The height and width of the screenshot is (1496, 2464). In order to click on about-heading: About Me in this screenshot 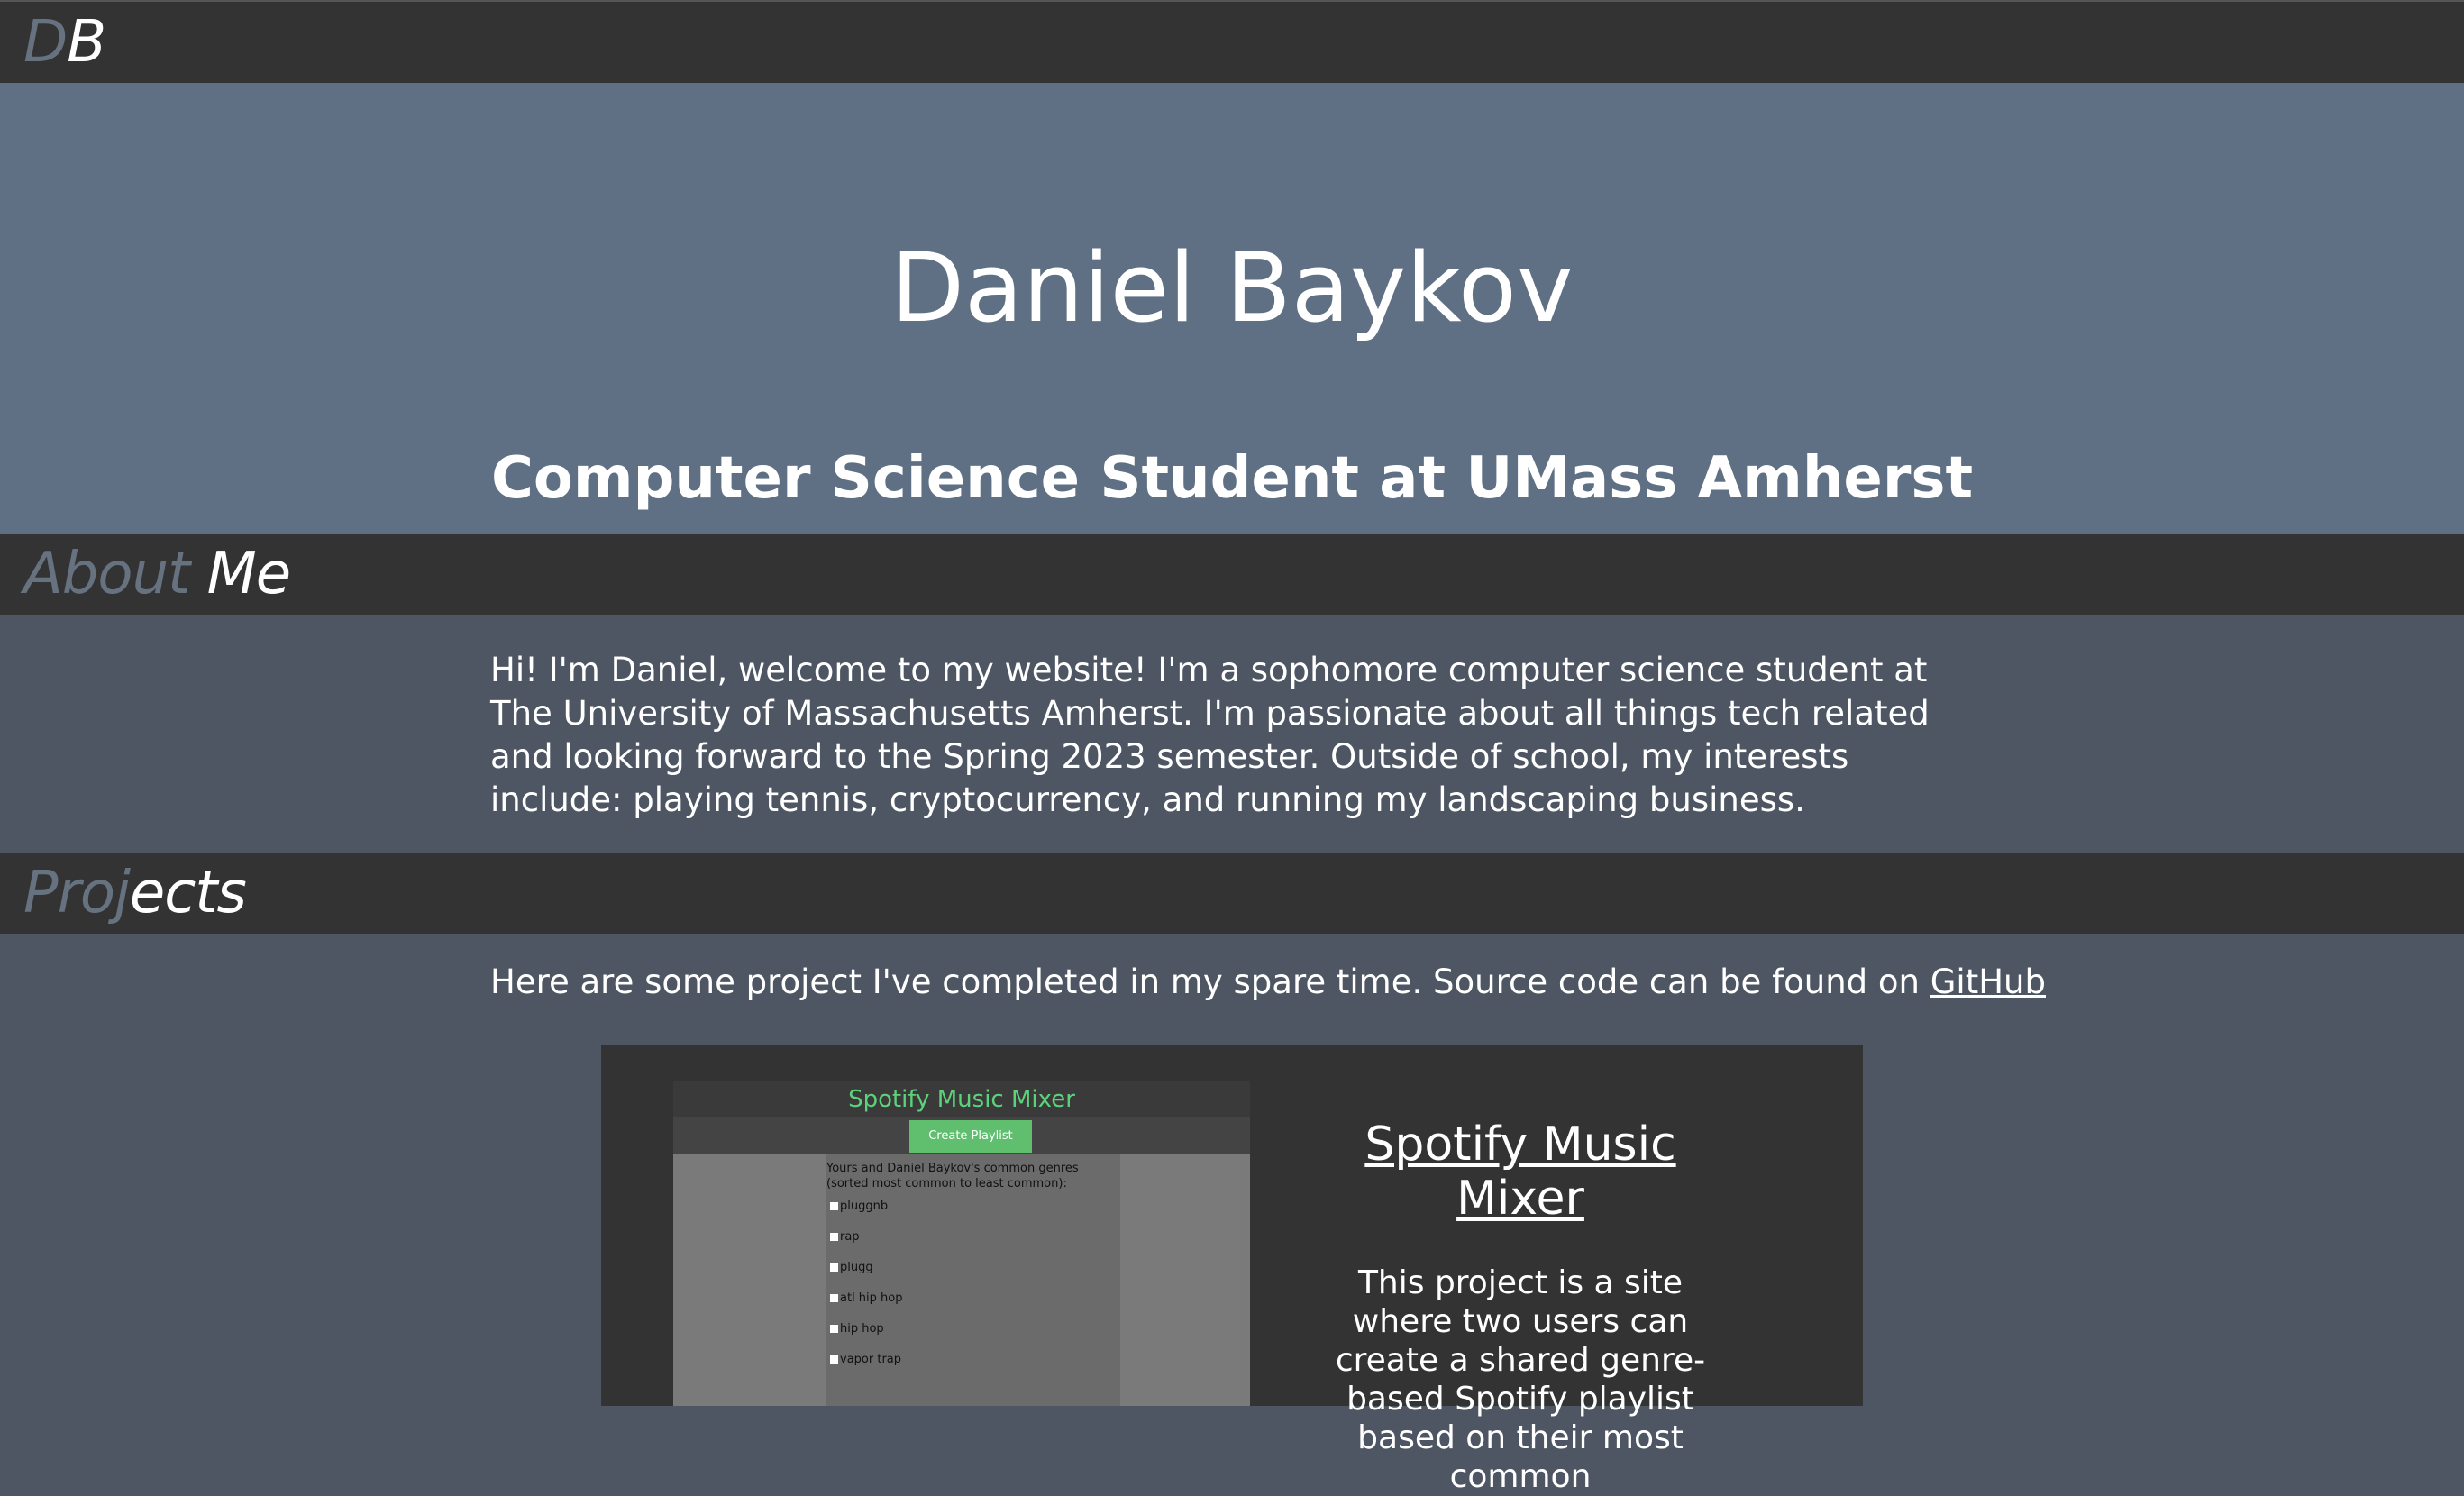, I will do `click(157, 574)`.